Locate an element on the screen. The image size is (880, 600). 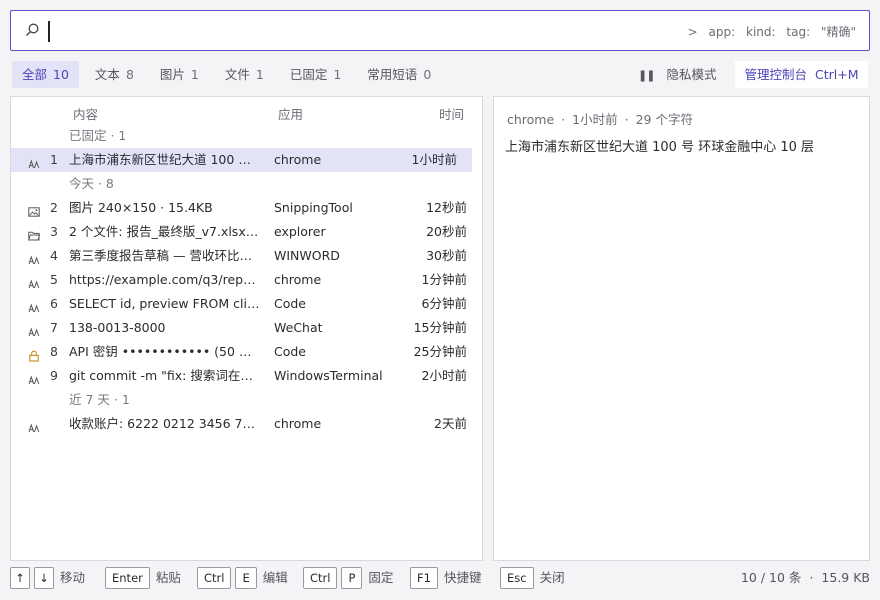
row-time: 12秒前 is located at coordinates (446, 207).